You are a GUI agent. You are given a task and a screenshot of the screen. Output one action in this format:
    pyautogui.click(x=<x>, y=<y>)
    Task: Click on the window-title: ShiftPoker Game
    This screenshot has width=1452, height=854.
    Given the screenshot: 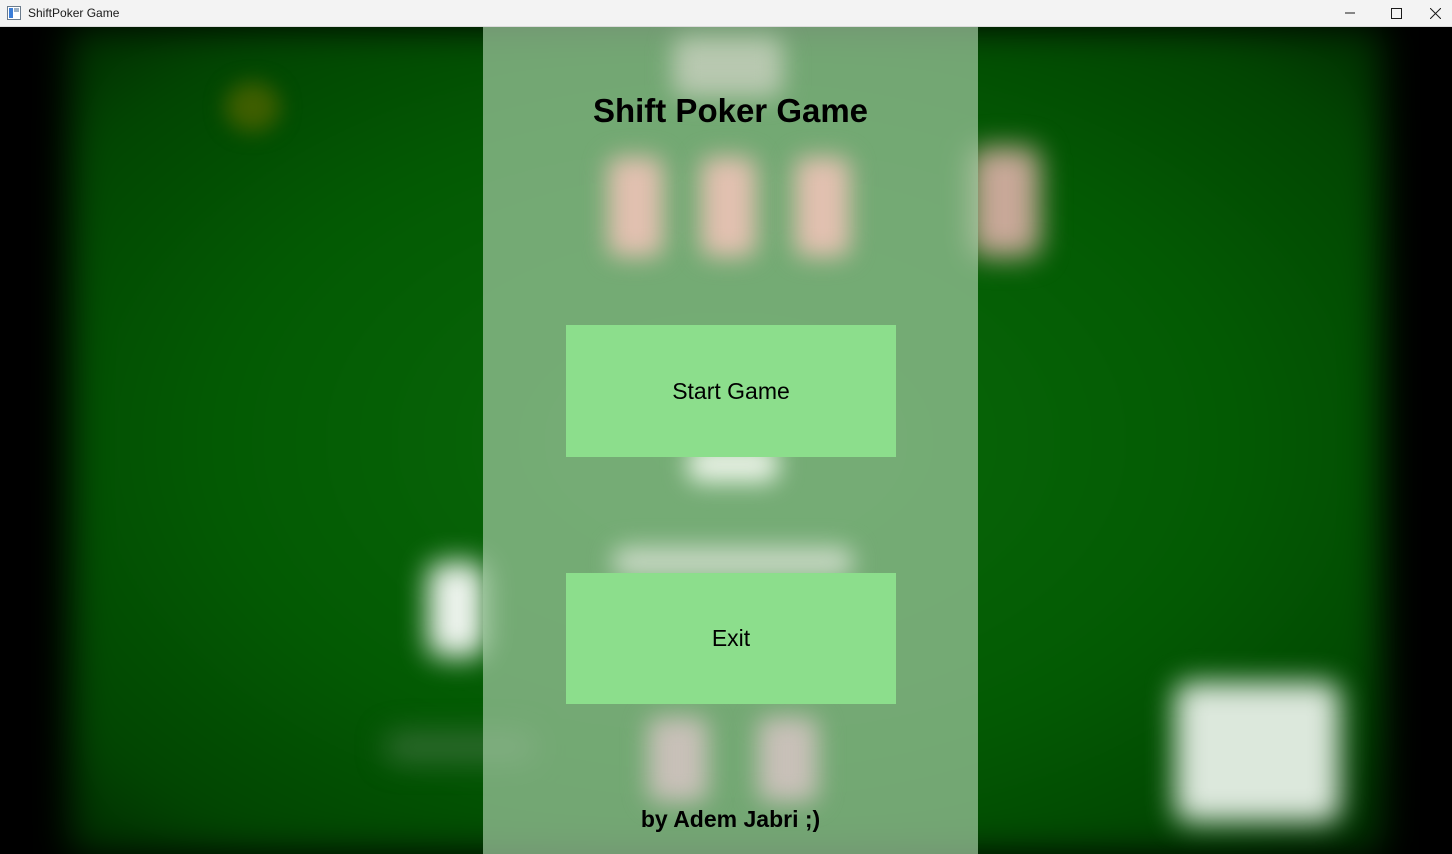 What is the action you would take?
    pyautogui.click(x=74, y=13)
    